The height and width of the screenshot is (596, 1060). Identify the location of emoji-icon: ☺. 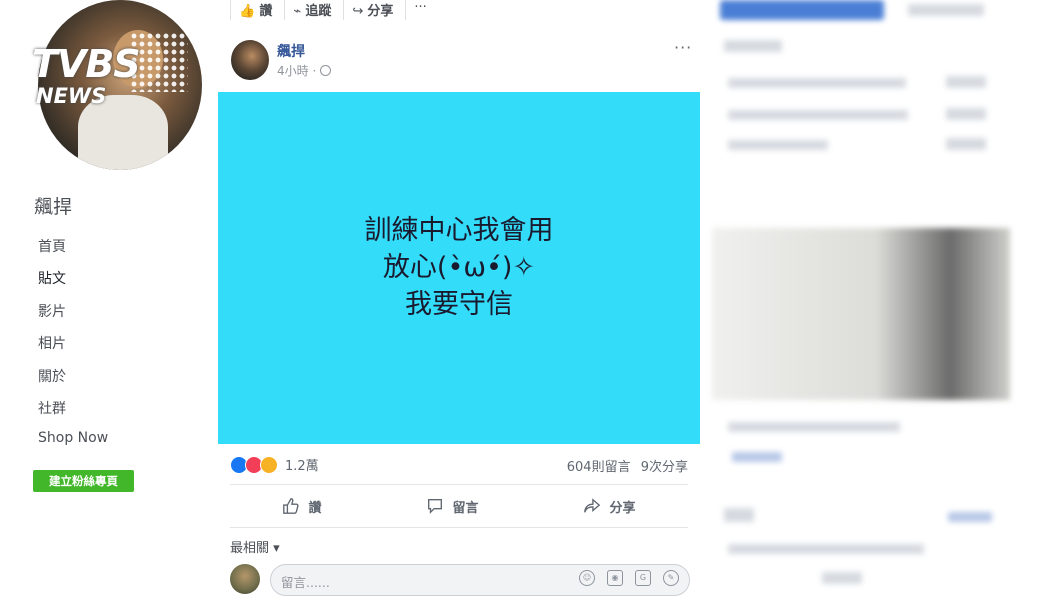
(587, 578).